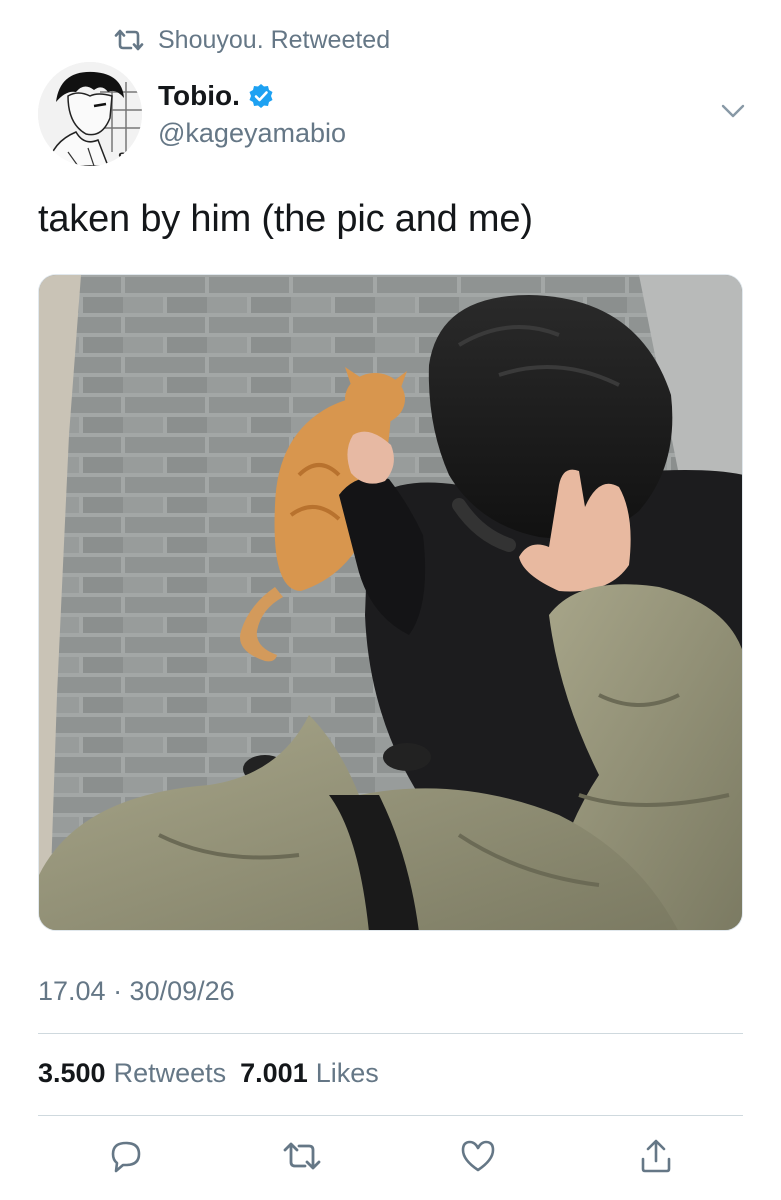 This screenshot has height=1200, width=781. I want to click on like-button, so click(478, 1158).